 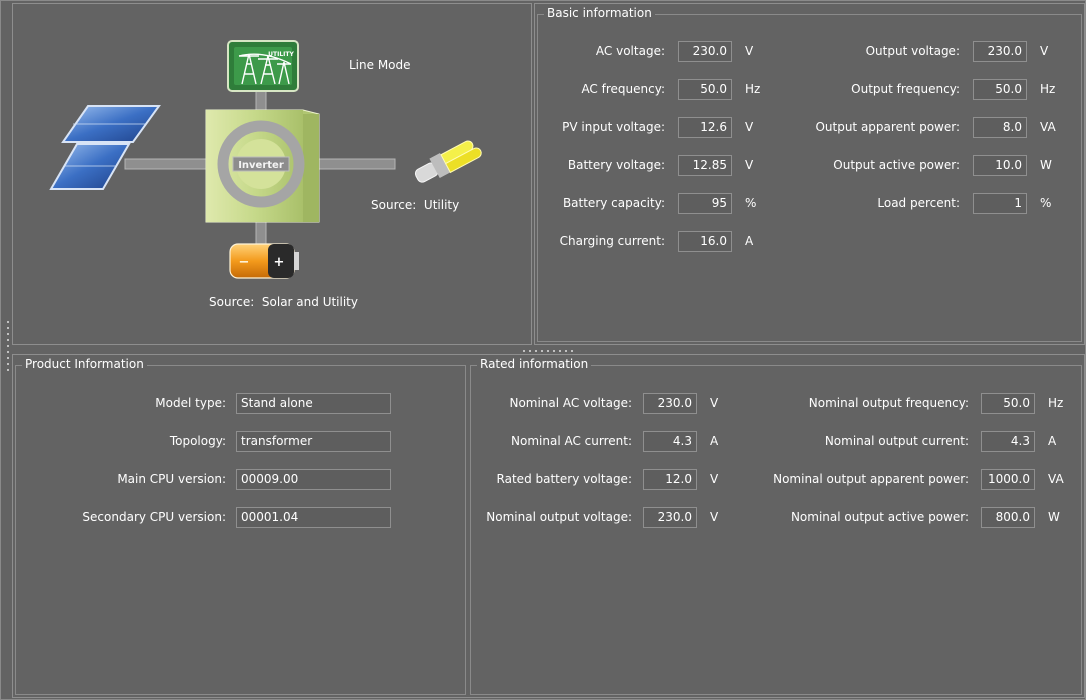 I want to click on field-label: Topology:, so click(x=197, y=441).